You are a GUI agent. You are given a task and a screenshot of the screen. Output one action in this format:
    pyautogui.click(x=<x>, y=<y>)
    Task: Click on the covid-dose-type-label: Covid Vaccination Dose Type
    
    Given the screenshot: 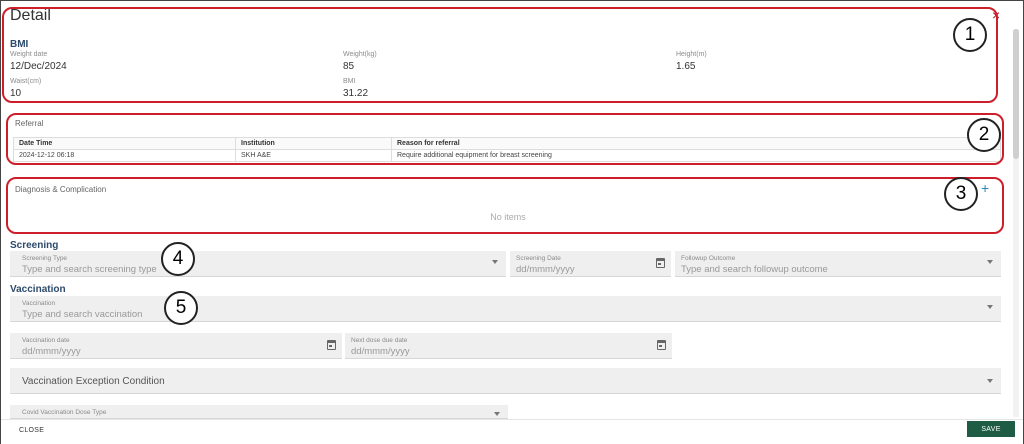 What is the action you would take?
    pyautogui.click(x=64, y=412)
    